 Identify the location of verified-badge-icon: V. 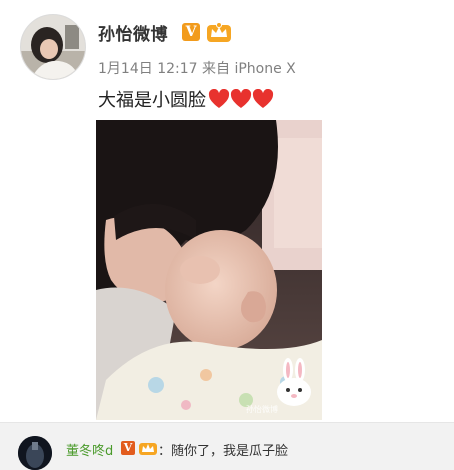
(191, 32).